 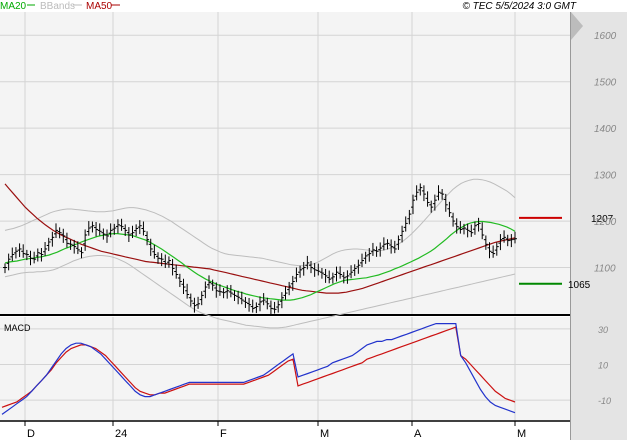 What do you see at coordinates (223, 434) in the screenshot?
I see `x-tick-label: F` at bounding box center [223, 434].